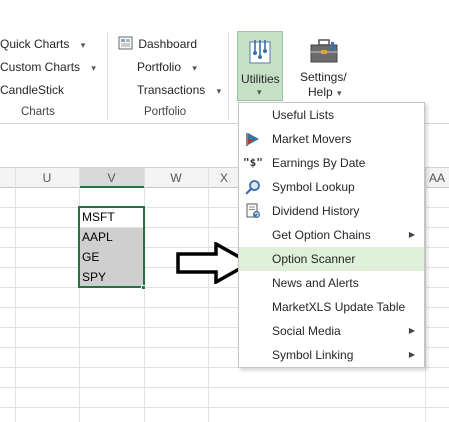 The image size is (449, 422). I want to click on menu-item-symbol-linking: Symbol Linking ▶, so click(331, 355).